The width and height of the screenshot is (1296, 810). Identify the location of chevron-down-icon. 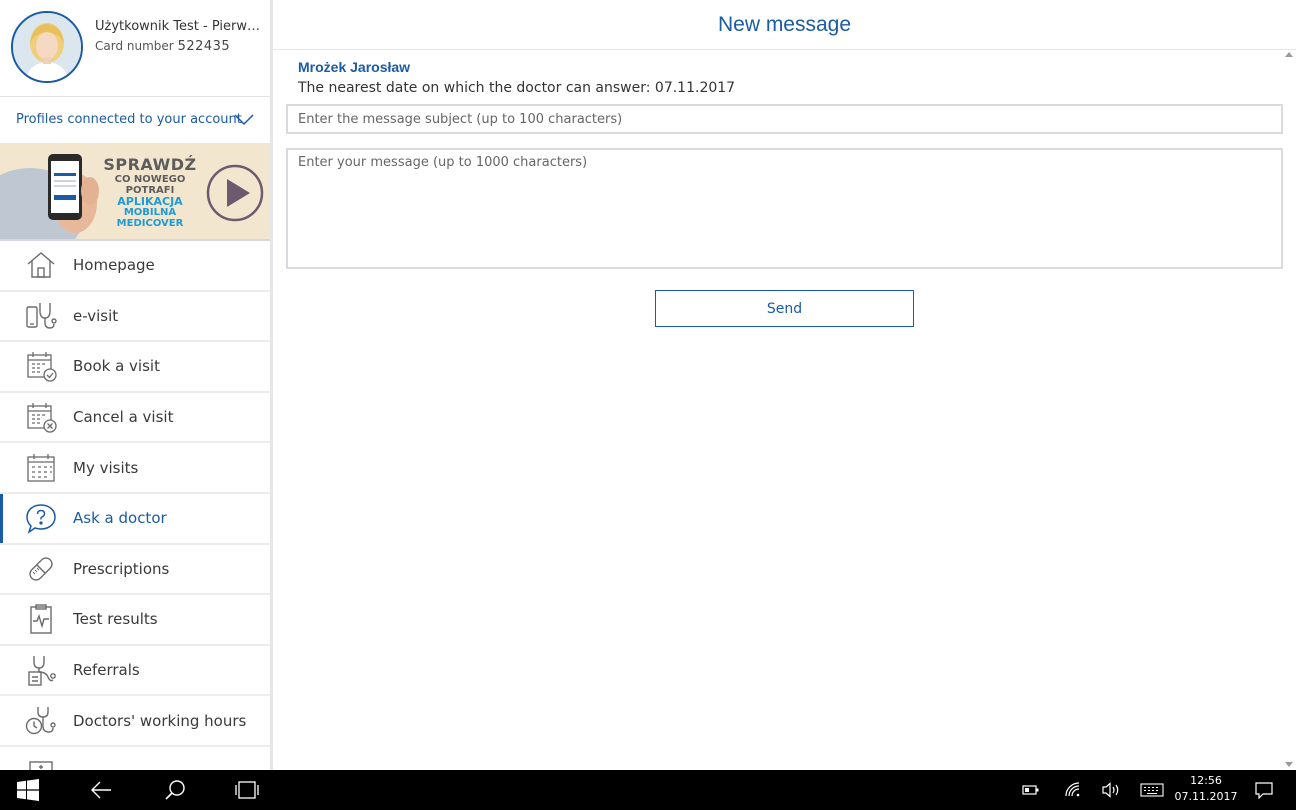
(244, 119).